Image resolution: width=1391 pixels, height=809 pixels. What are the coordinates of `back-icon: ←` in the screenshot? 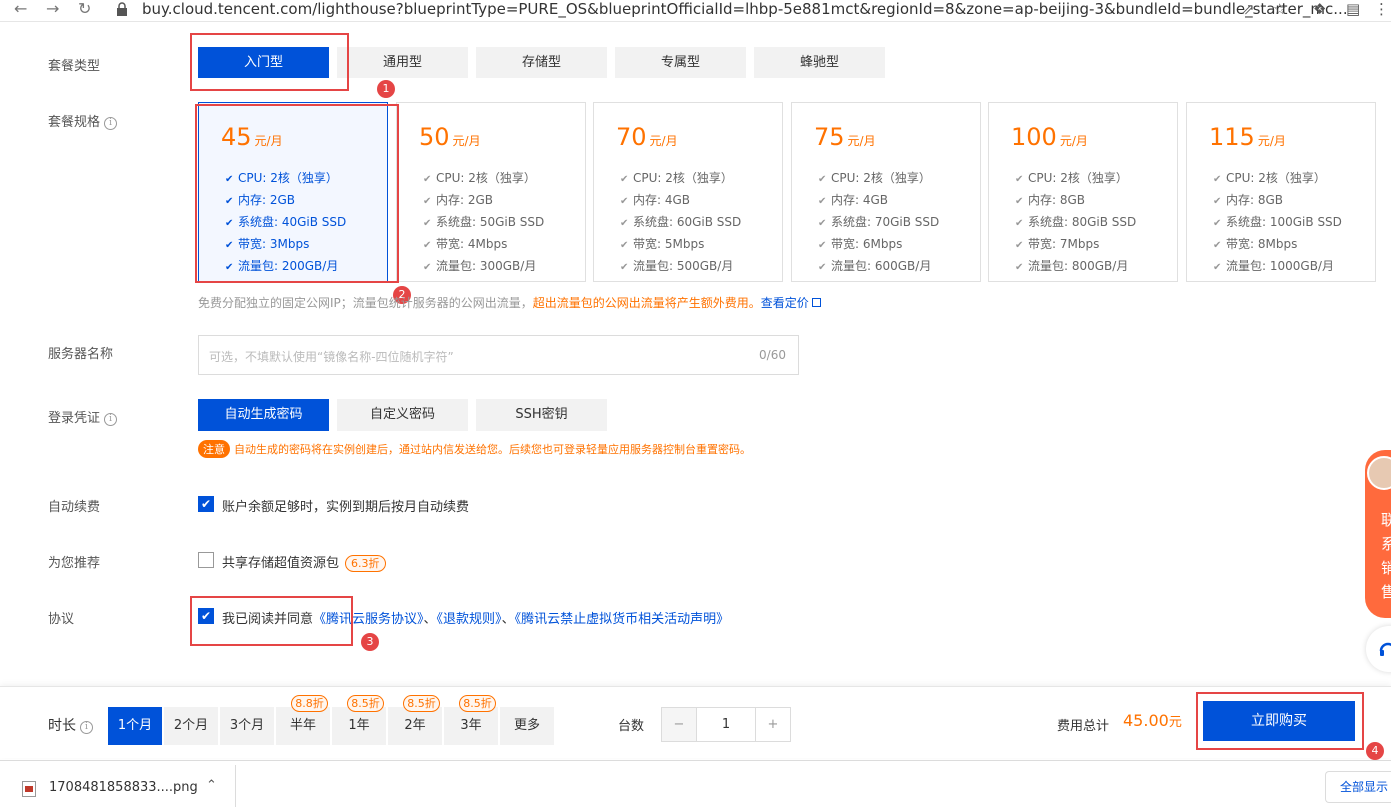 It's located at (20, 9).